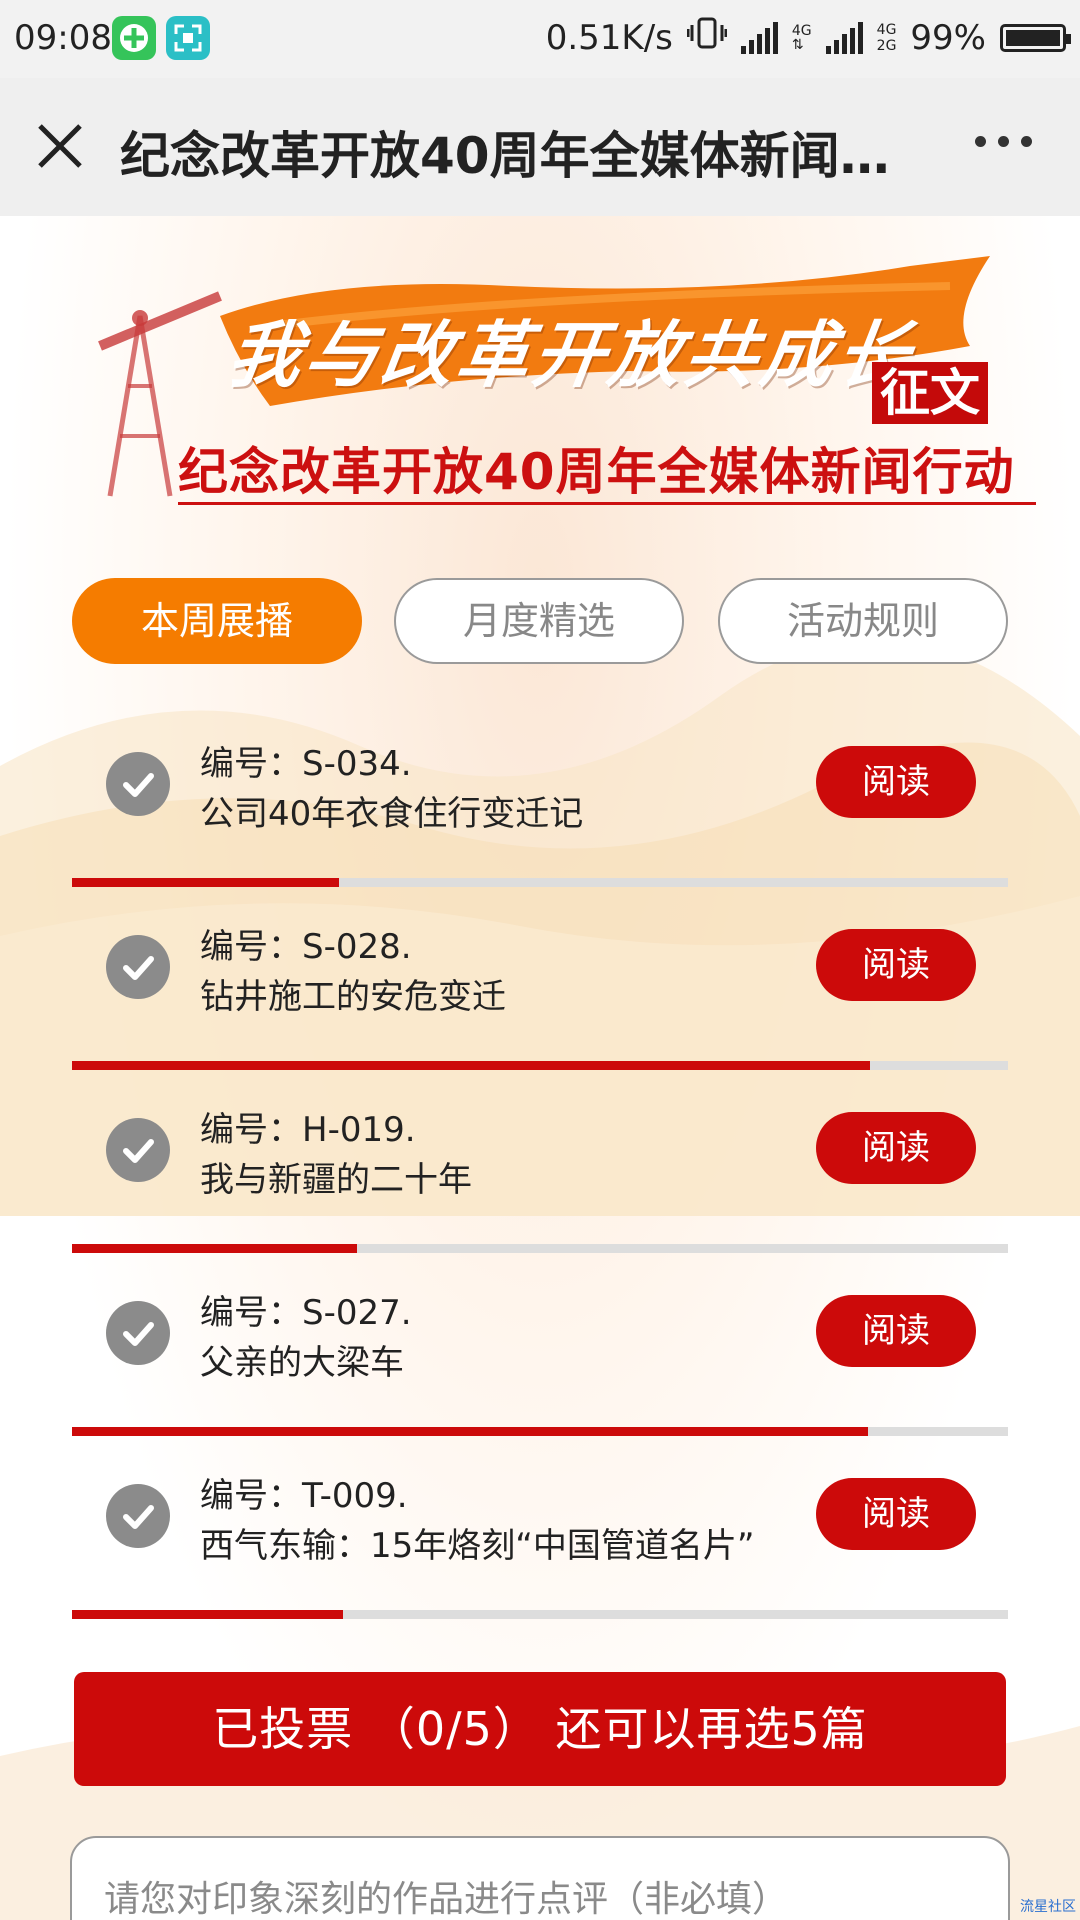 Image resolution: width=1080 pixels, height=1920 pixels. I want to click on entry-number: 编号：S-027., so click(306, 1313).